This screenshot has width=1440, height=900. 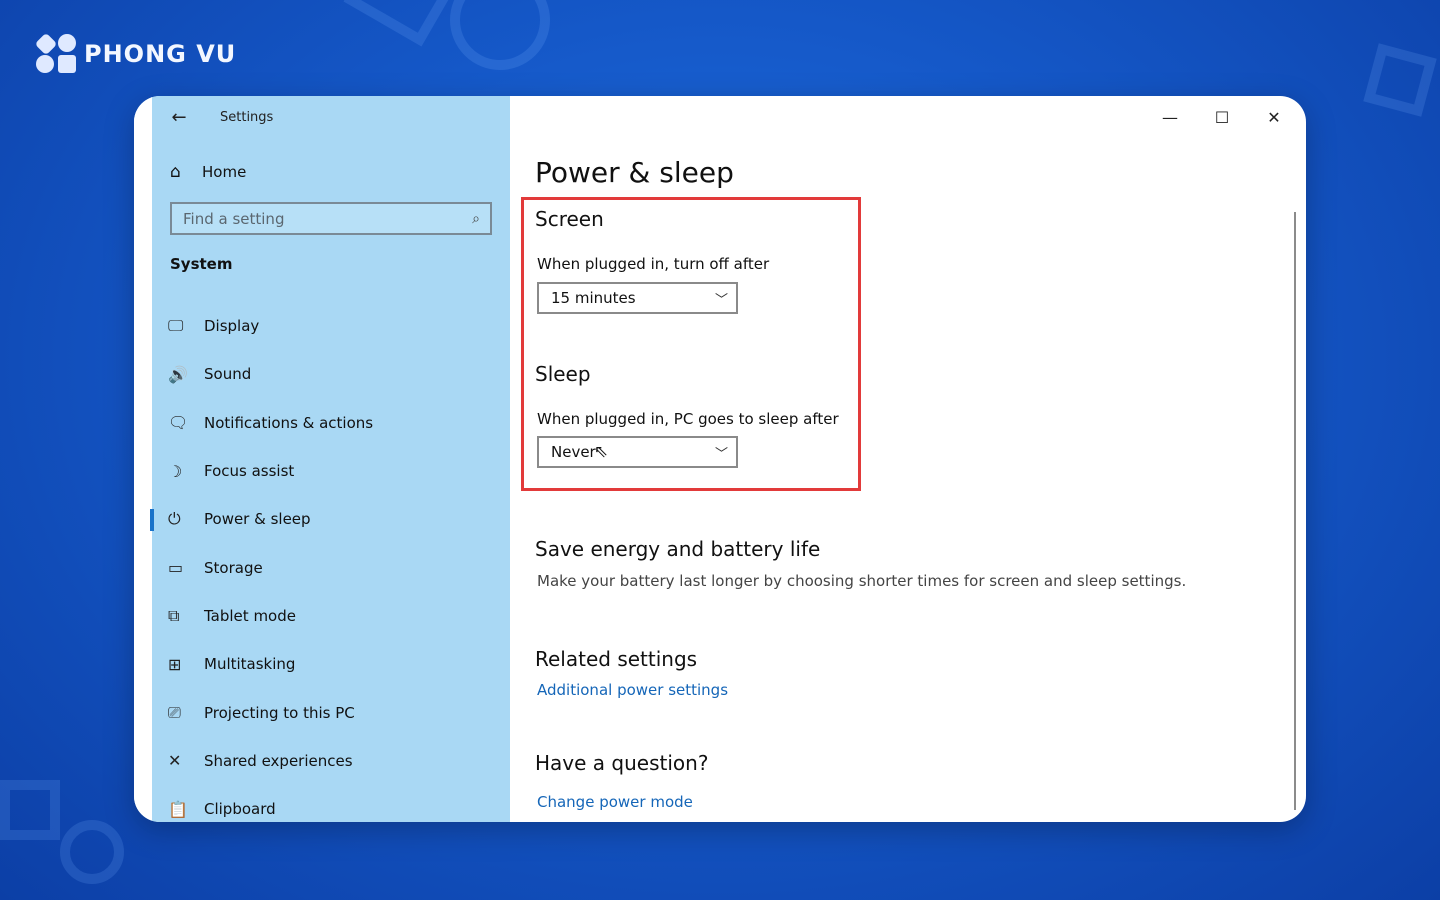 What do you see at coordinates (331, 374) in the screenshot?
I see `sidebar-item-sound: 🔊 Sound` at bounding box center [331, 374].